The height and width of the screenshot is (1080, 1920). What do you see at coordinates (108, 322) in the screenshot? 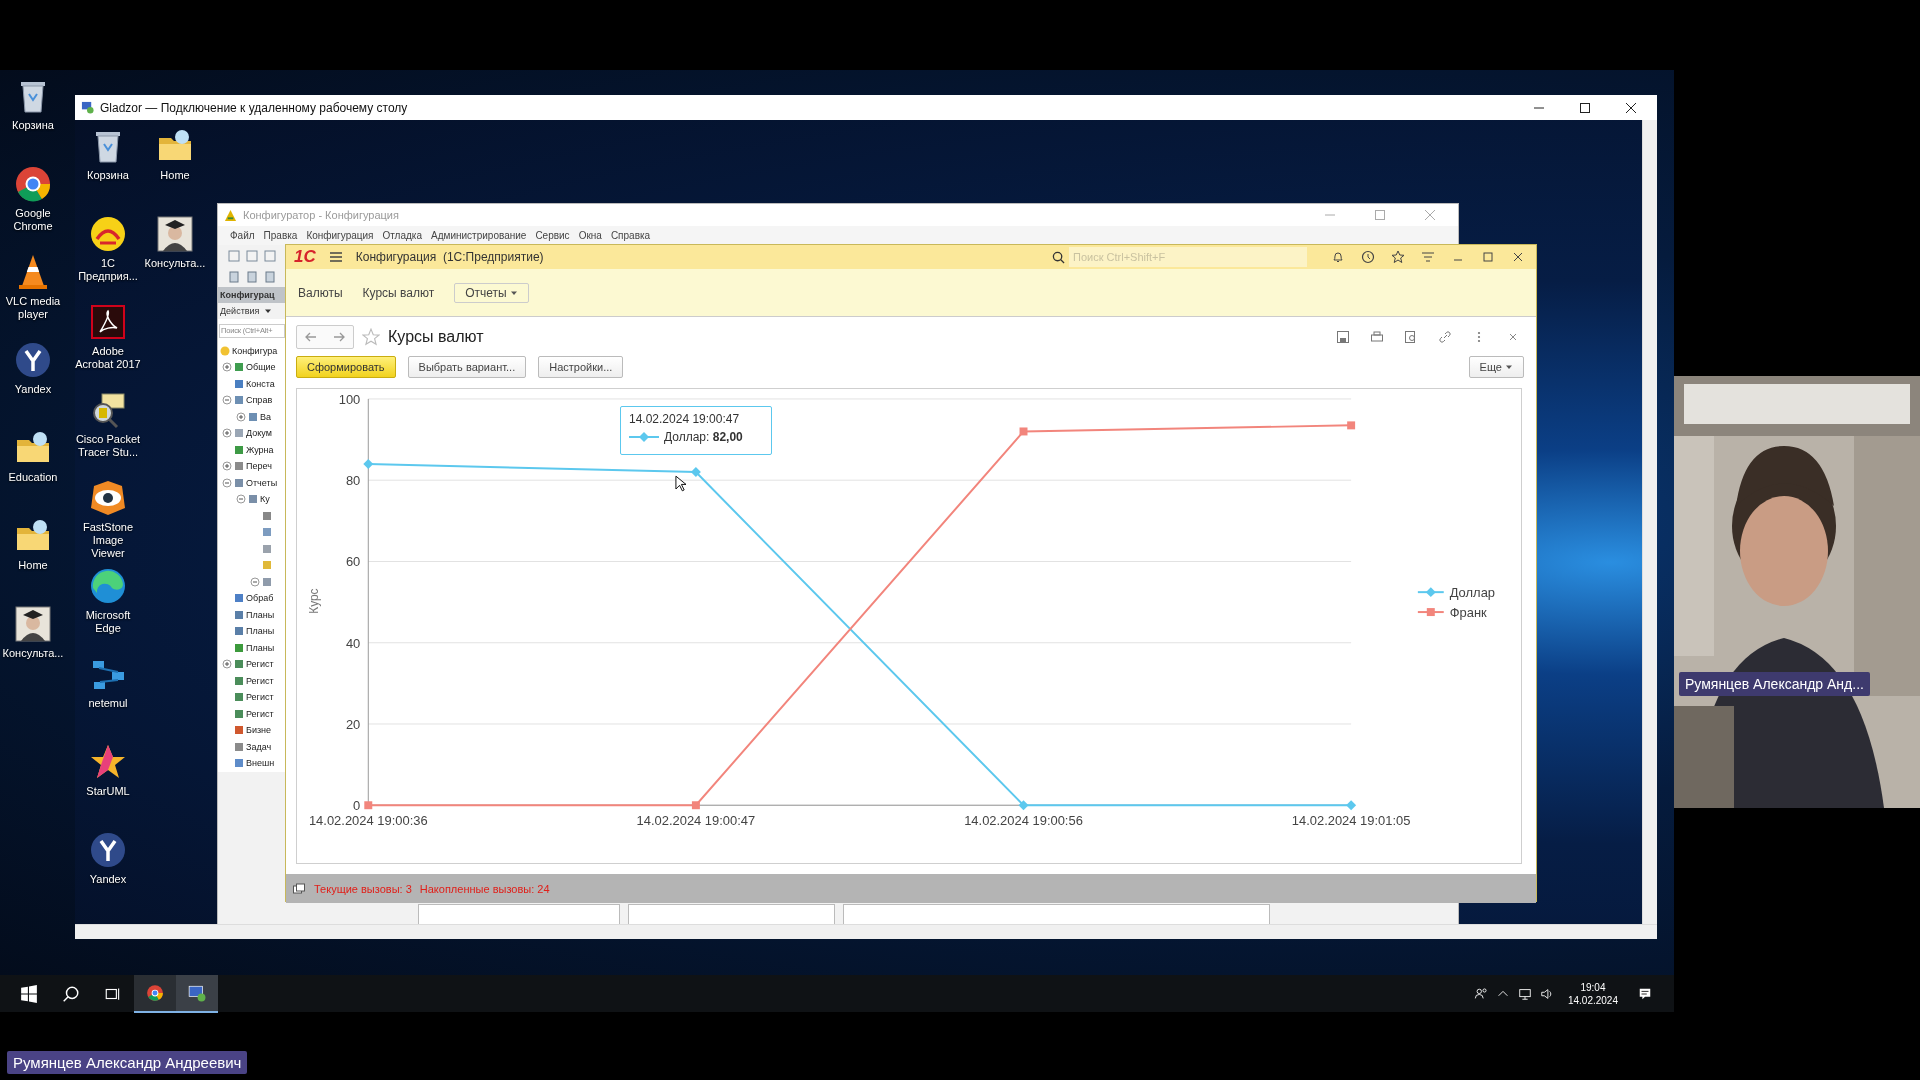
I see `document-logo-icon` at bounding box center [108, 322].